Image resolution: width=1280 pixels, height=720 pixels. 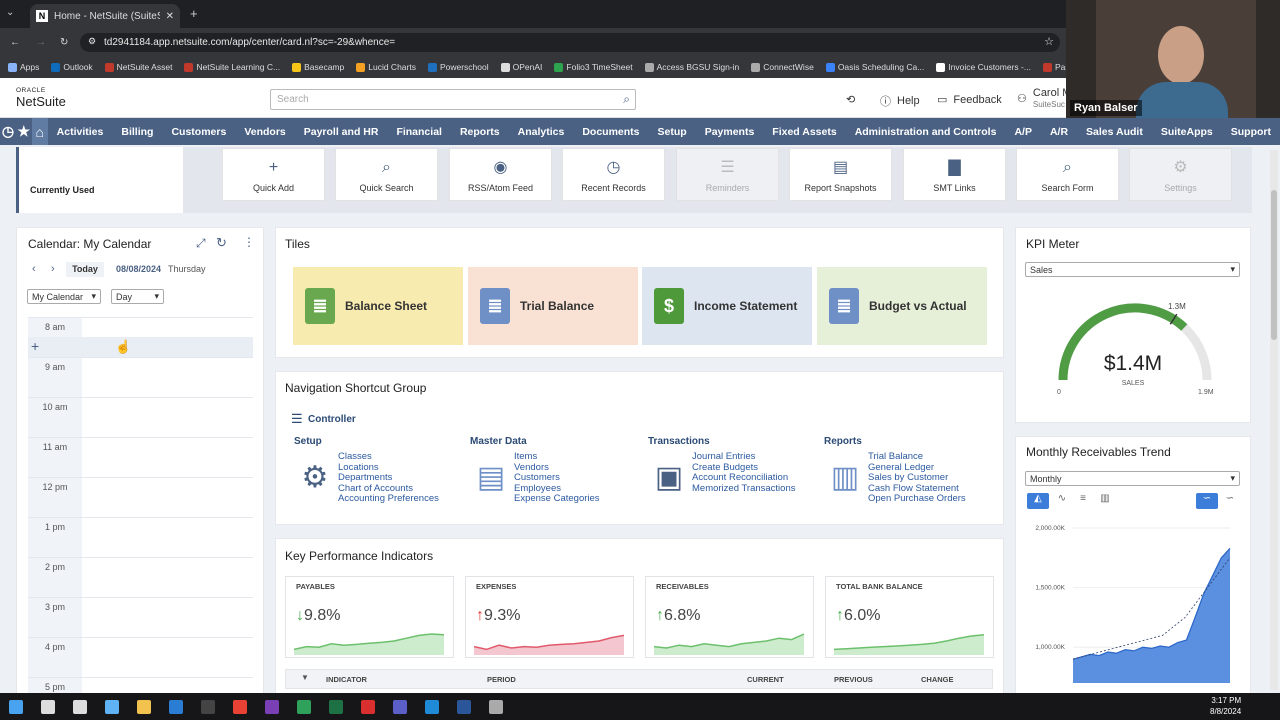 What do you see at coordinates (850, 99) in the screenshot?
I see `recent-records-icon: ⟲` at bounding box center [850, 99].